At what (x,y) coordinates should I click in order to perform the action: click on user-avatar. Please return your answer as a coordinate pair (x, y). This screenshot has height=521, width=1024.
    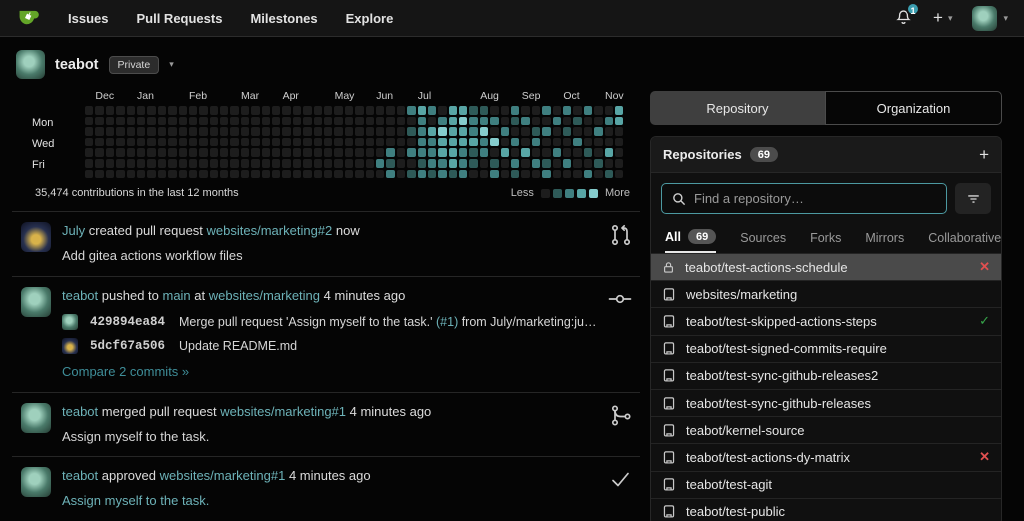
    Looking at the image, I should click on (36, 301).